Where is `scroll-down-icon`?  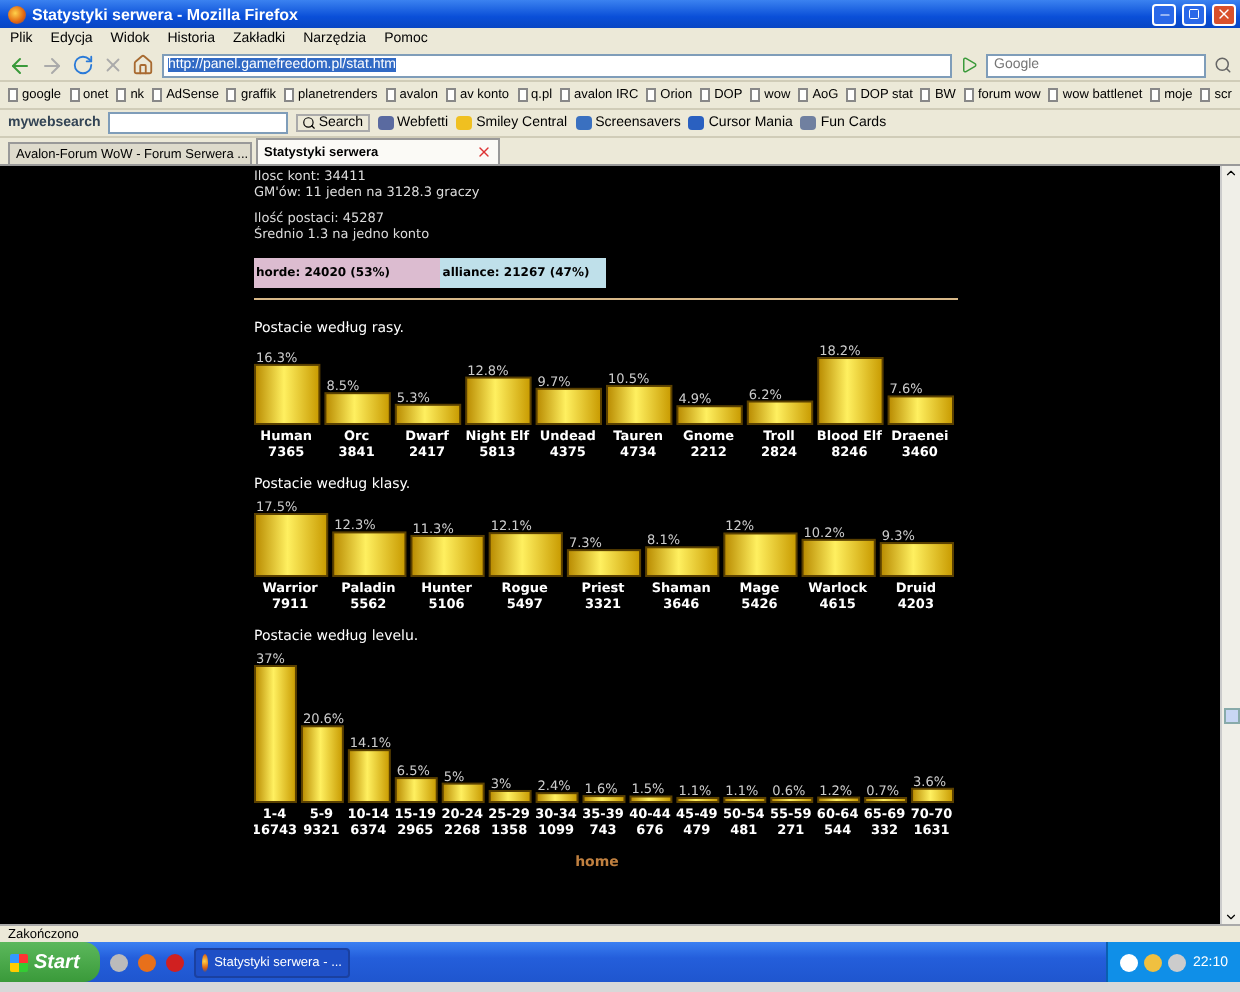 scroll-down-icon is located at coordinates (1231, 917).